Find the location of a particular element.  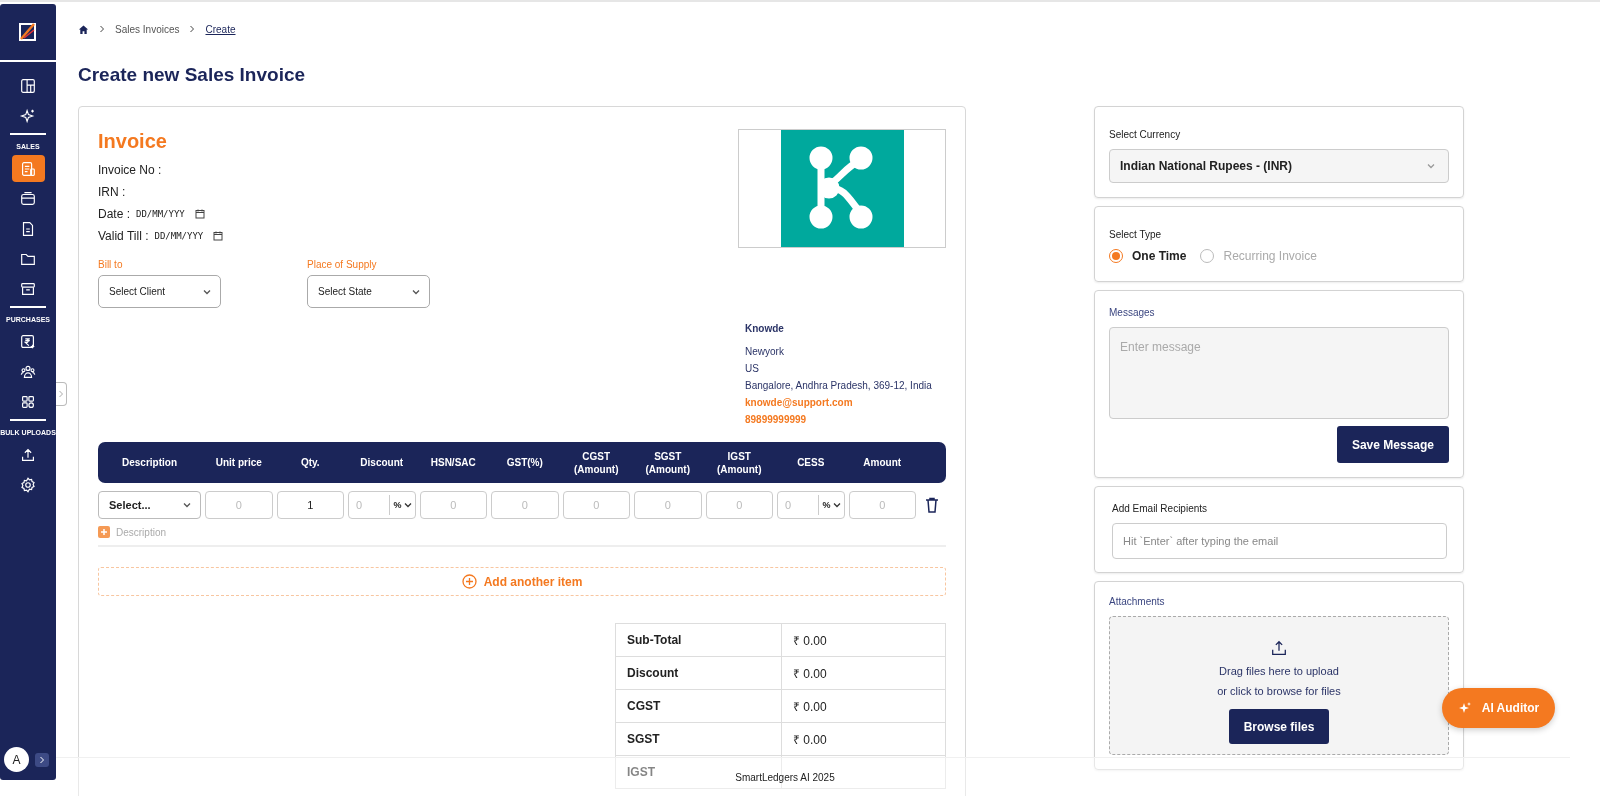

column-header: Description is located at coordinates (149, 462).